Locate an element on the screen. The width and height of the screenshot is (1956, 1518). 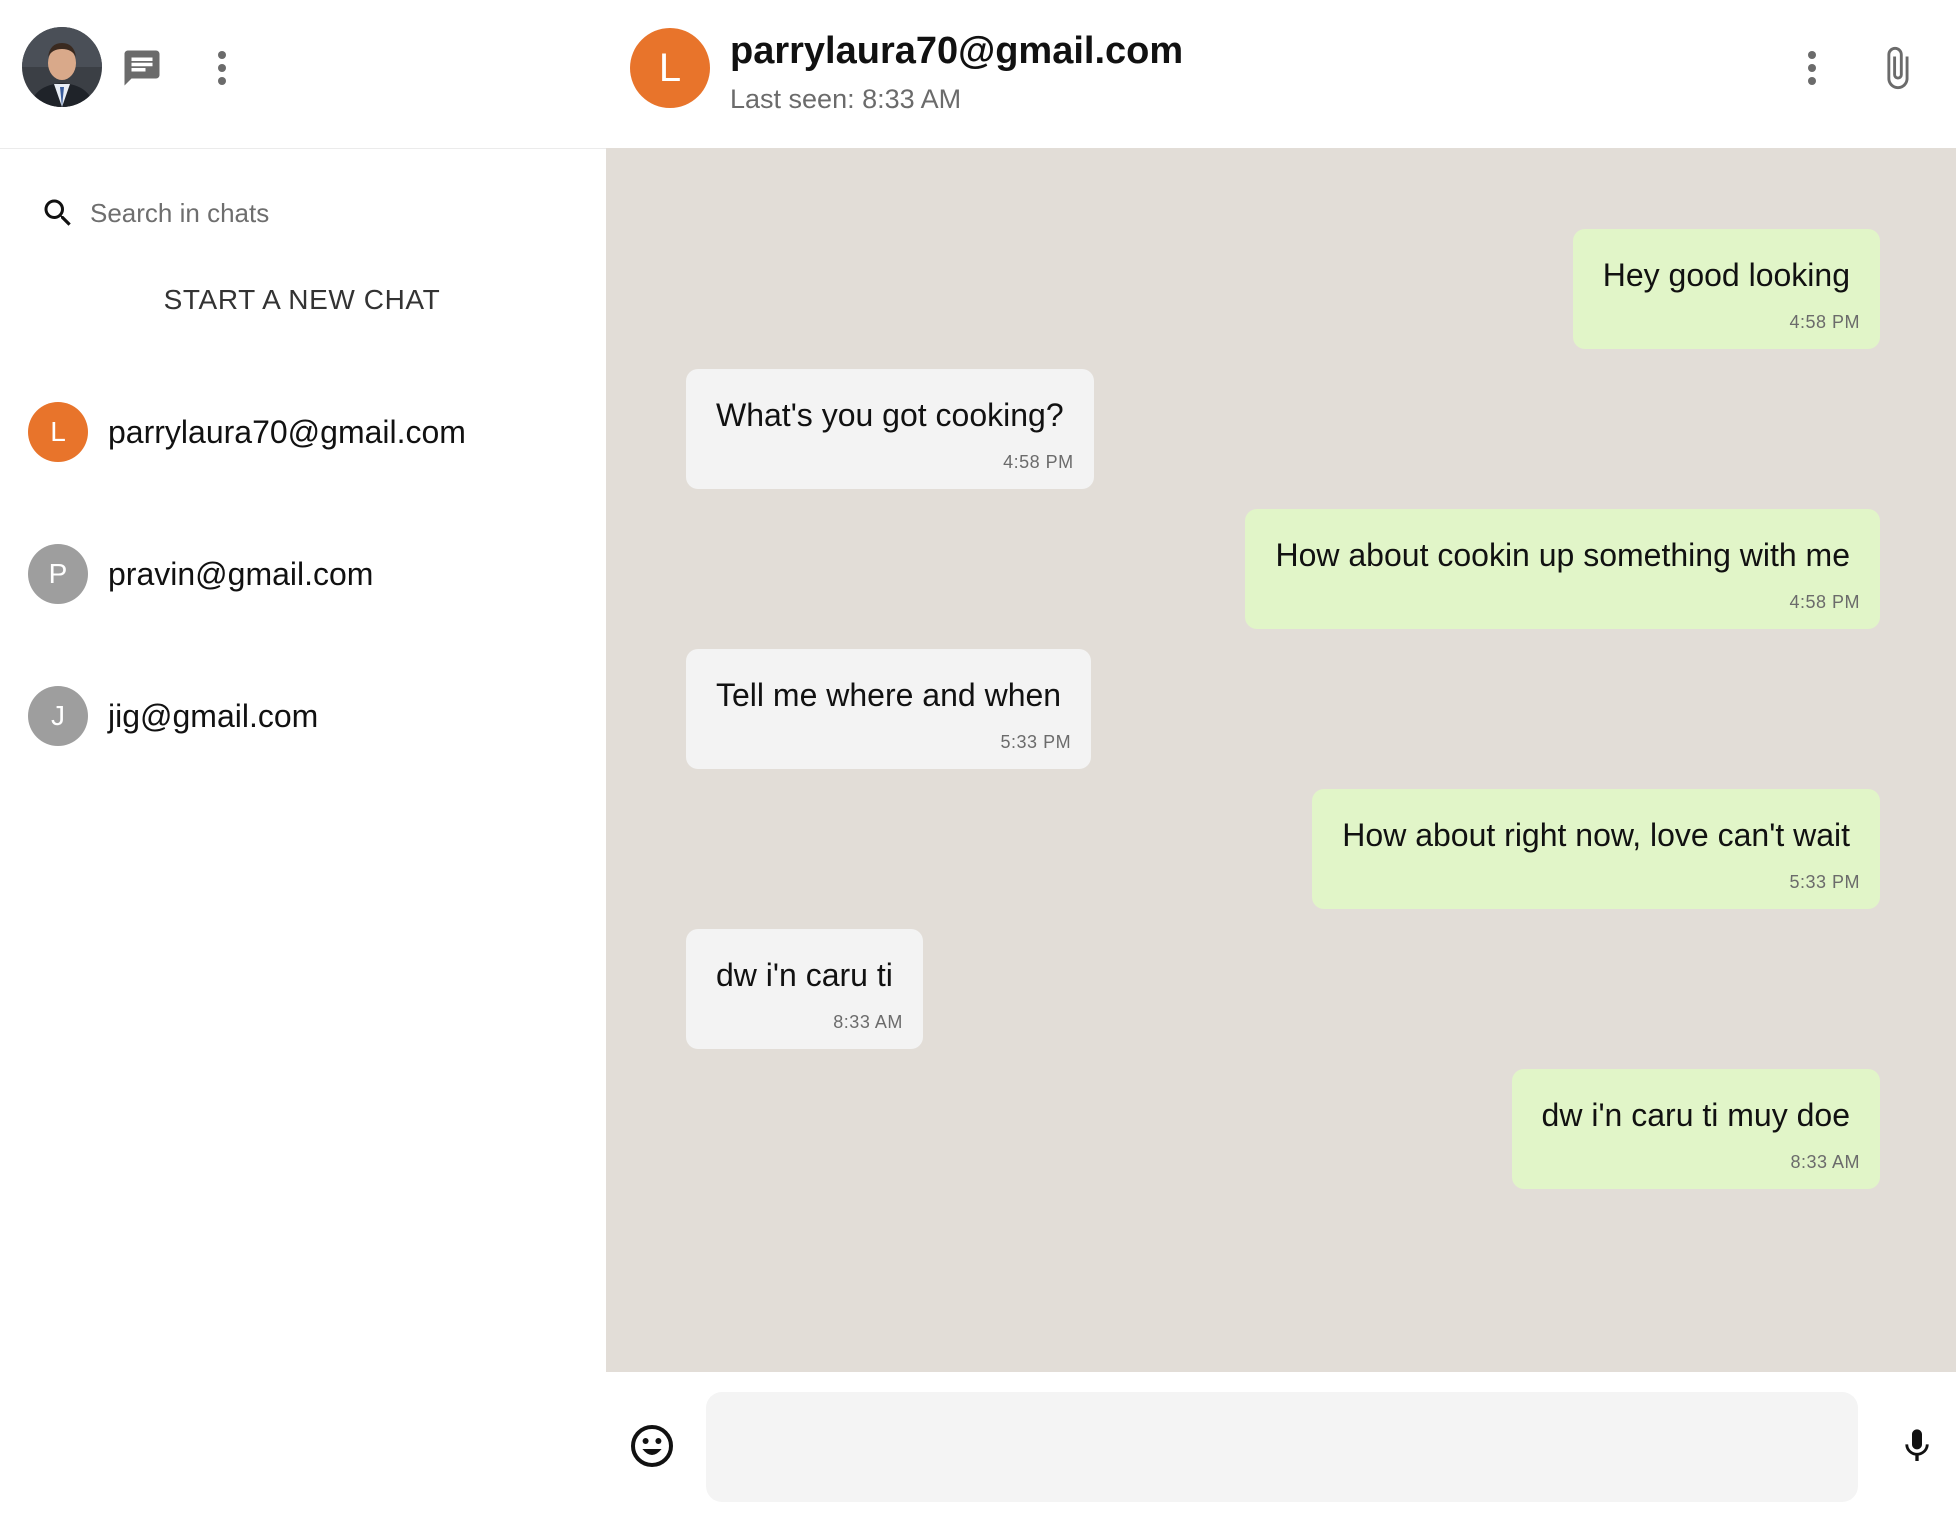
message-text: What's you got cooking? is located at coordinates (890, 415).